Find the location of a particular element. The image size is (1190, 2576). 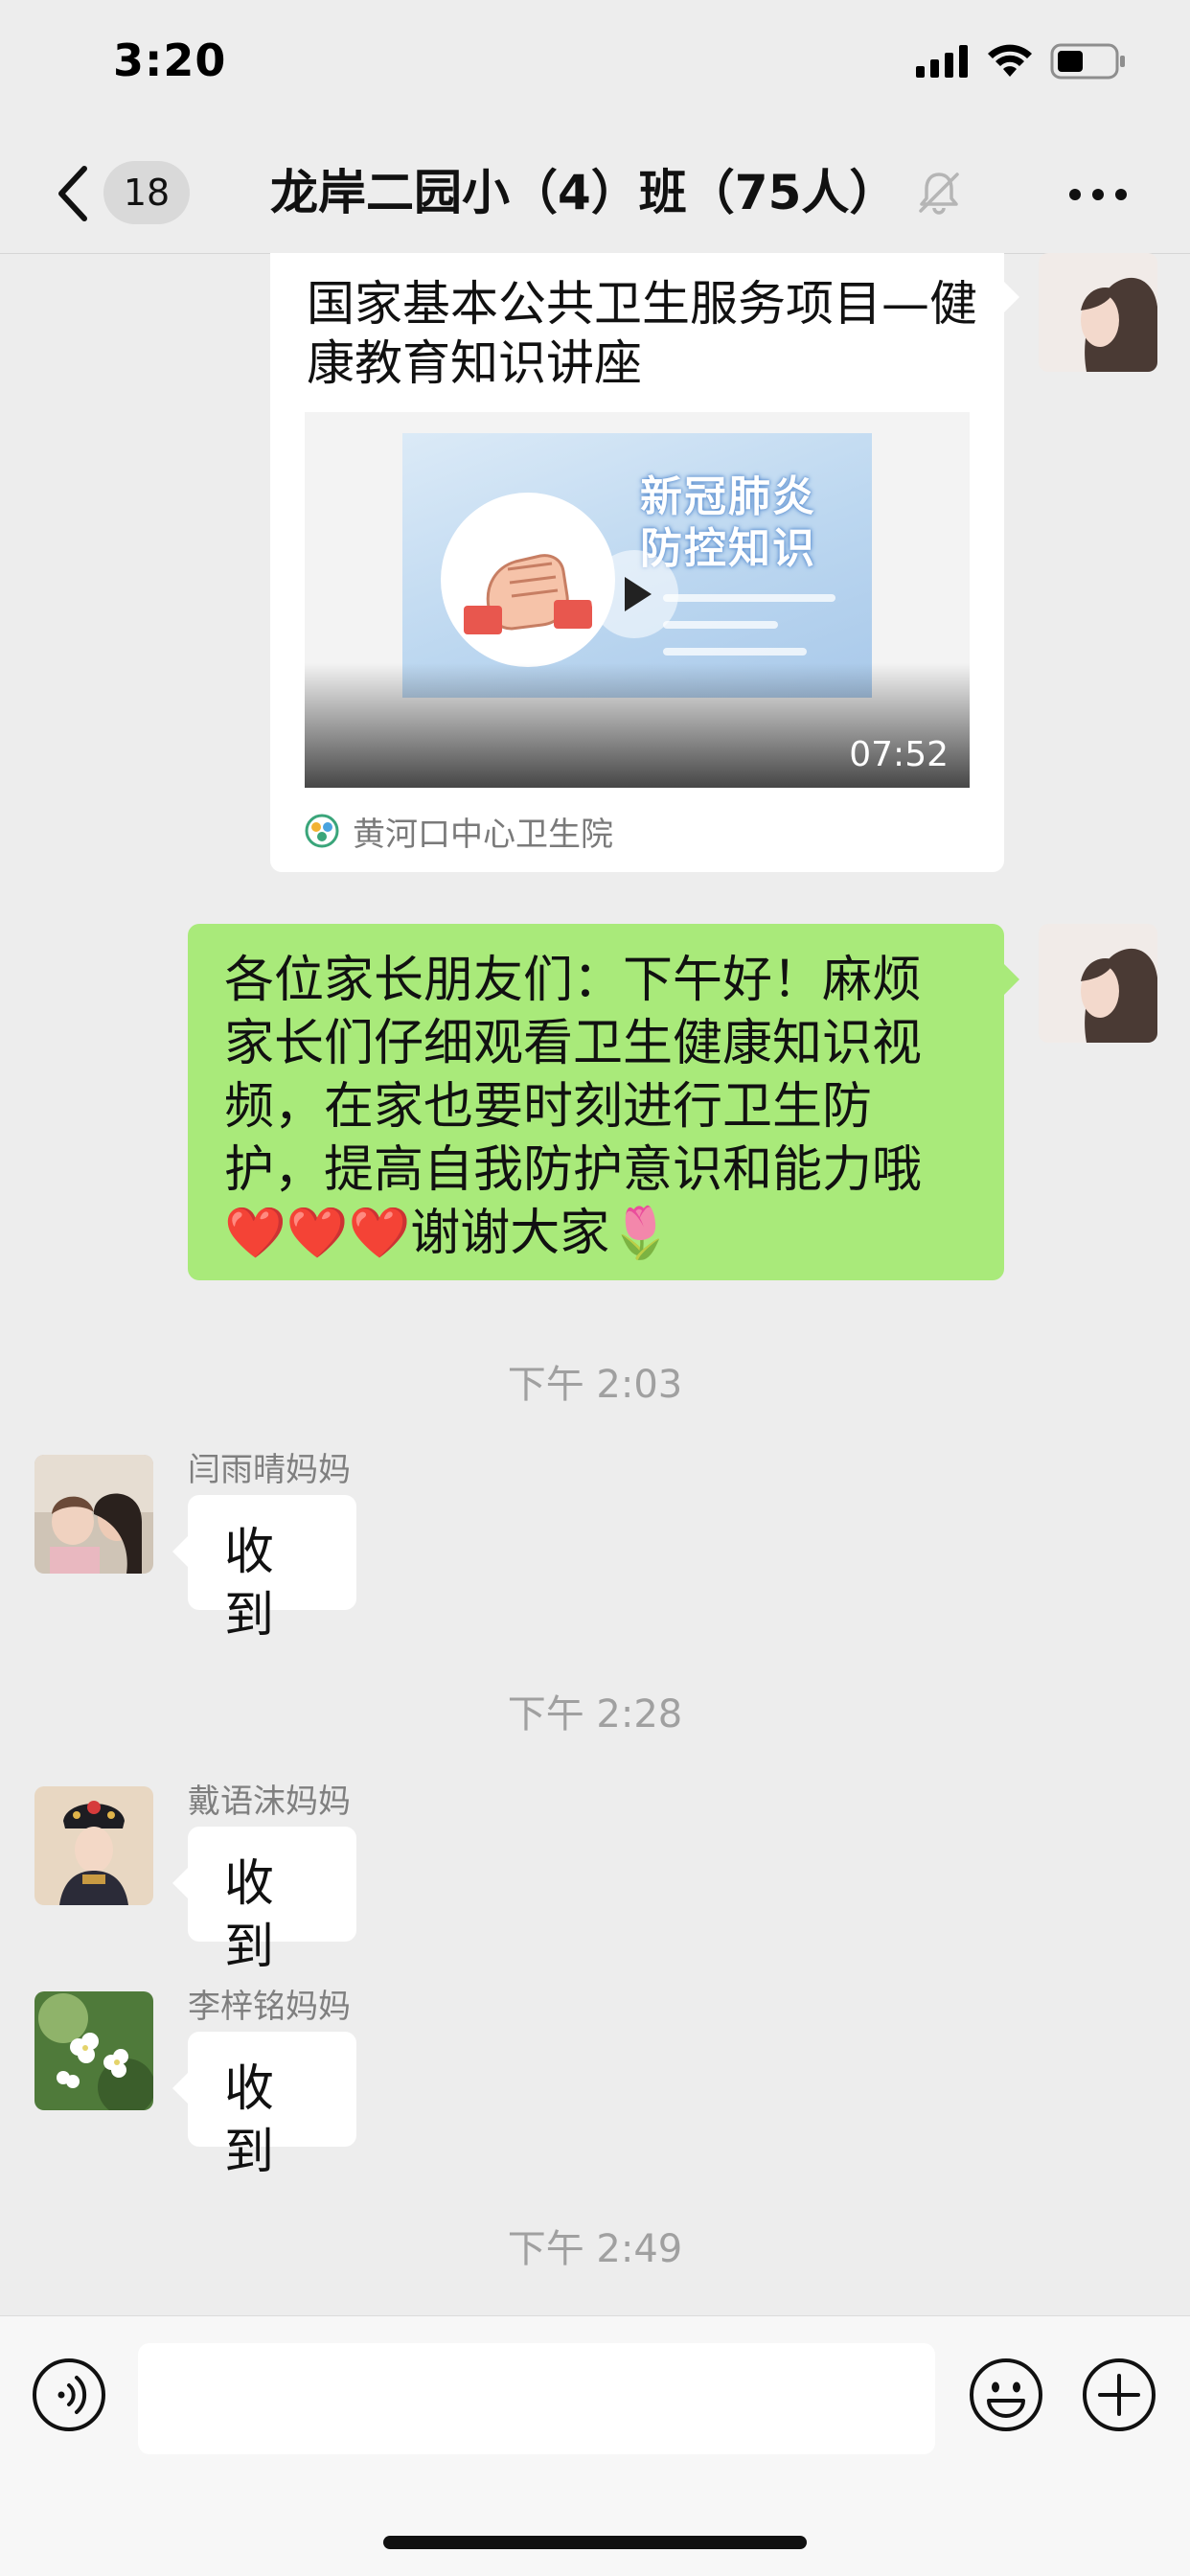

handshake-illustration is located at coordinates (528, 580).